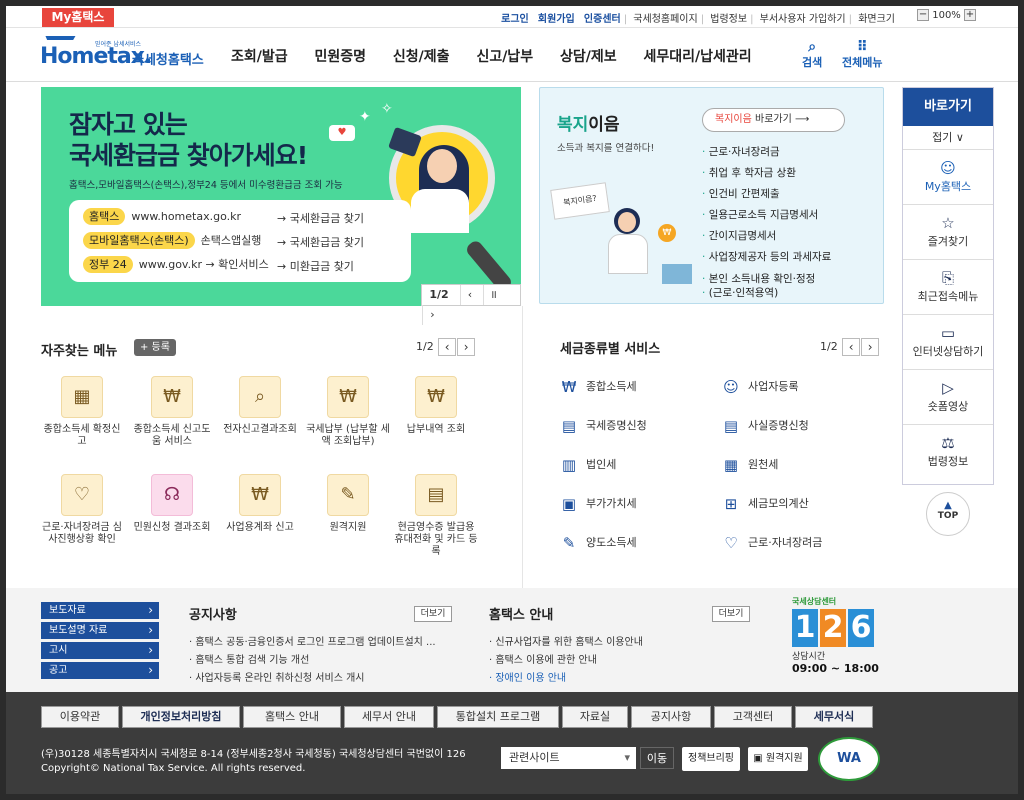  What do you see at coordinates (870, 347) in the screenshot?
I see `tax-next-button: ›` at bounding box center [870, 347].